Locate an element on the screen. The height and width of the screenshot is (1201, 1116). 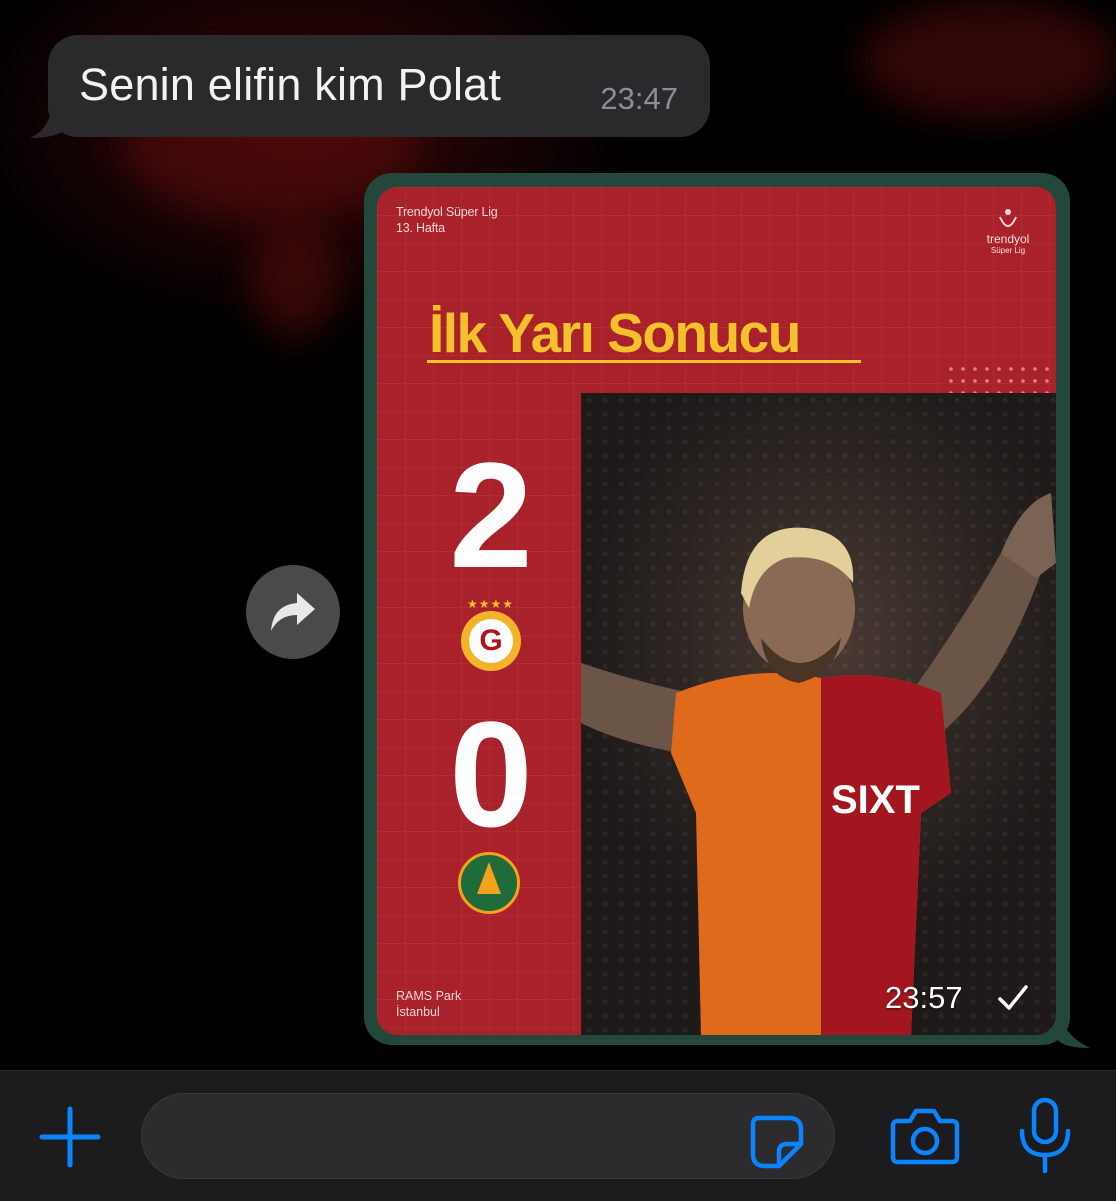
message-text-field is located at coordinates (488, 1136).